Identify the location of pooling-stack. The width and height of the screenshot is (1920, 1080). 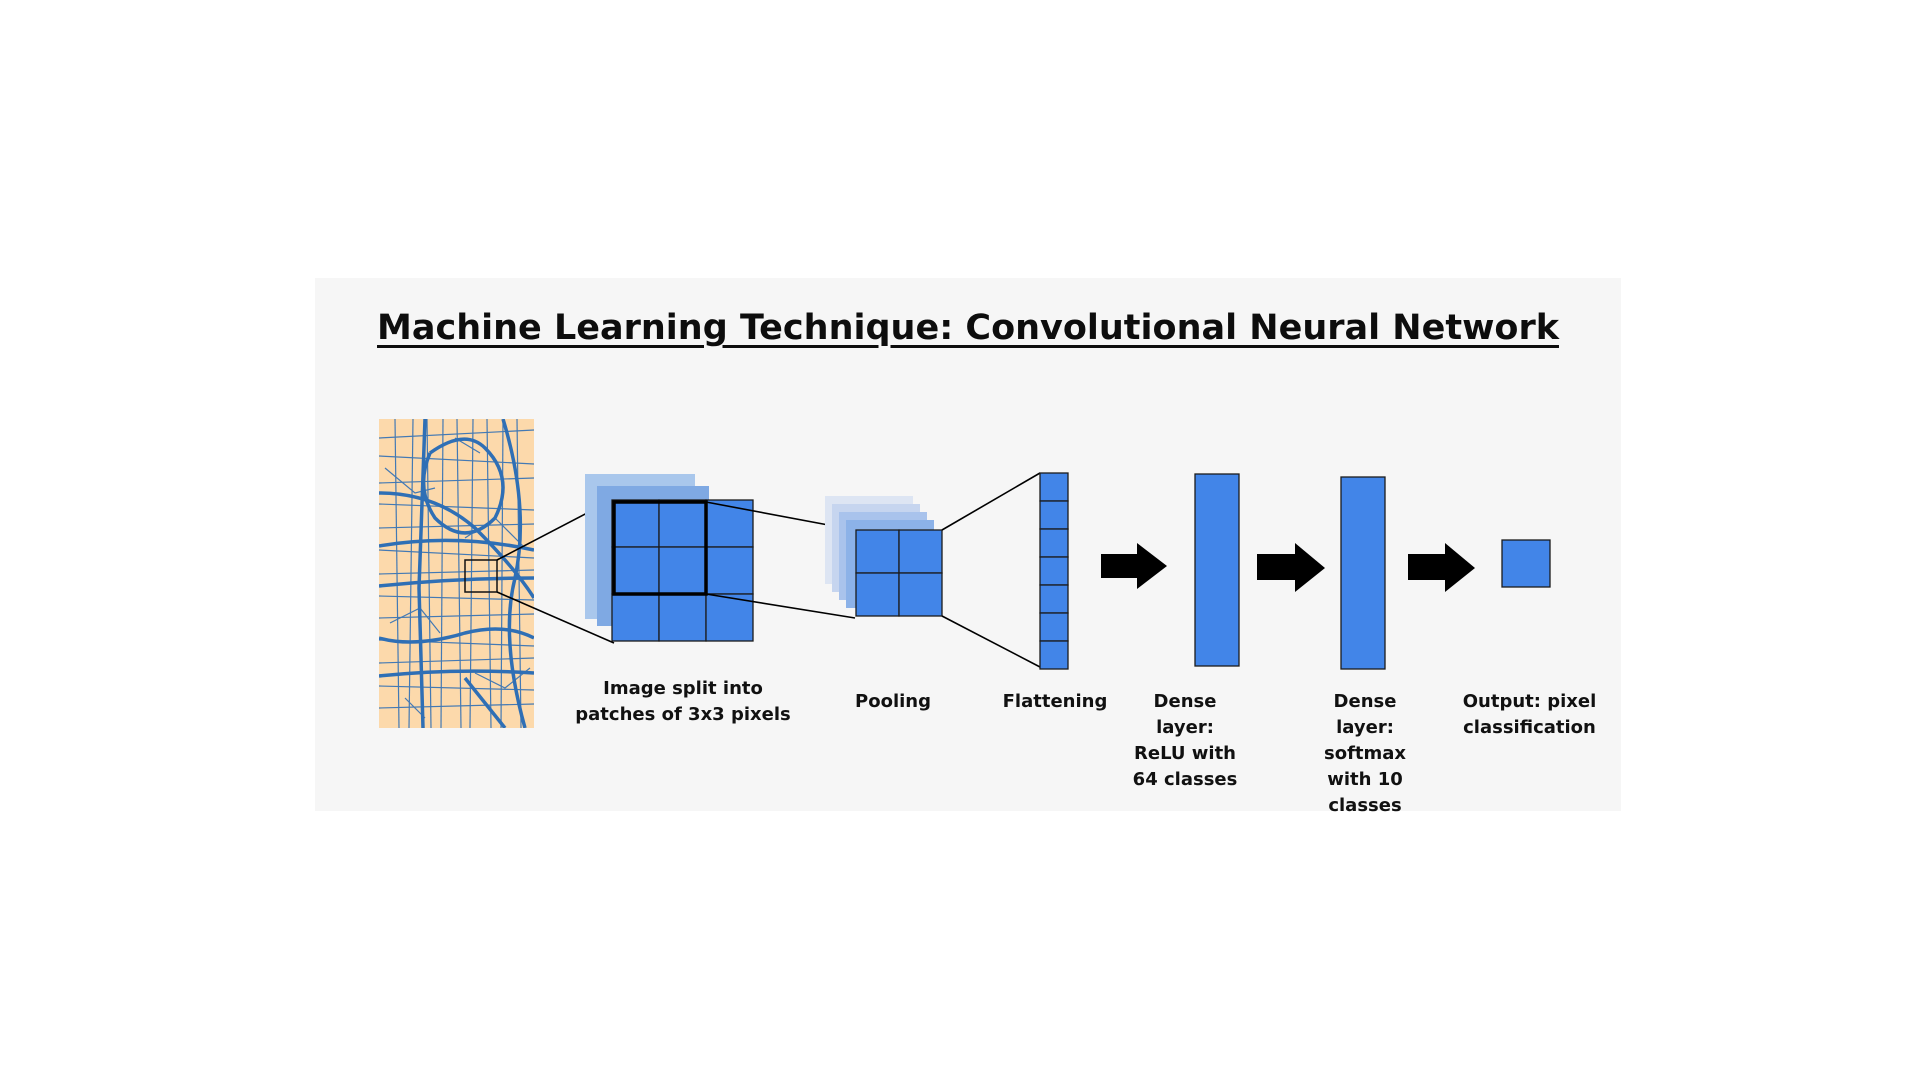
(884, 556).